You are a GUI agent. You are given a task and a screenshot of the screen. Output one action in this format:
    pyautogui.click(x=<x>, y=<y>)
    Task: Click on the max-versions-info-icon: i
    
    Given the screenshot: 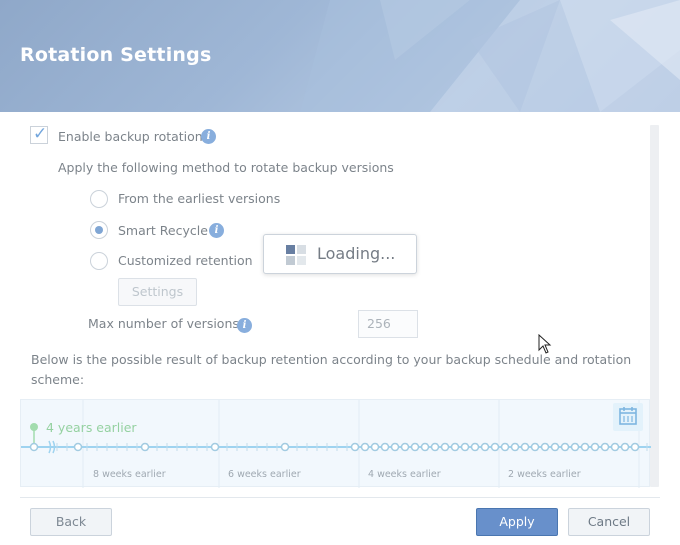 What is the action you would take?
    pyautogui.click(x=244, y=325)
    